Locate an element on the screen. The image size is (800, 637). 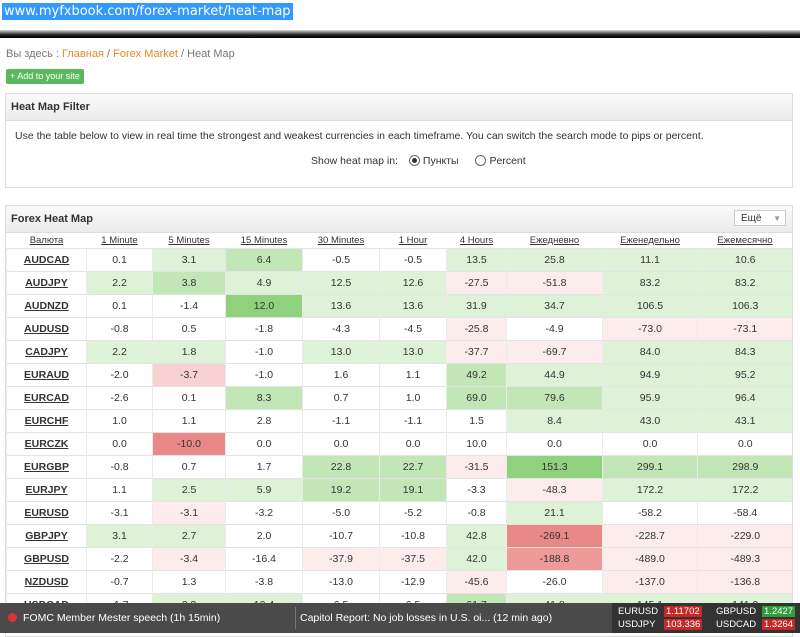
breadcrumb-prefix: Вы здесь : is located at coordinates (32, 54).